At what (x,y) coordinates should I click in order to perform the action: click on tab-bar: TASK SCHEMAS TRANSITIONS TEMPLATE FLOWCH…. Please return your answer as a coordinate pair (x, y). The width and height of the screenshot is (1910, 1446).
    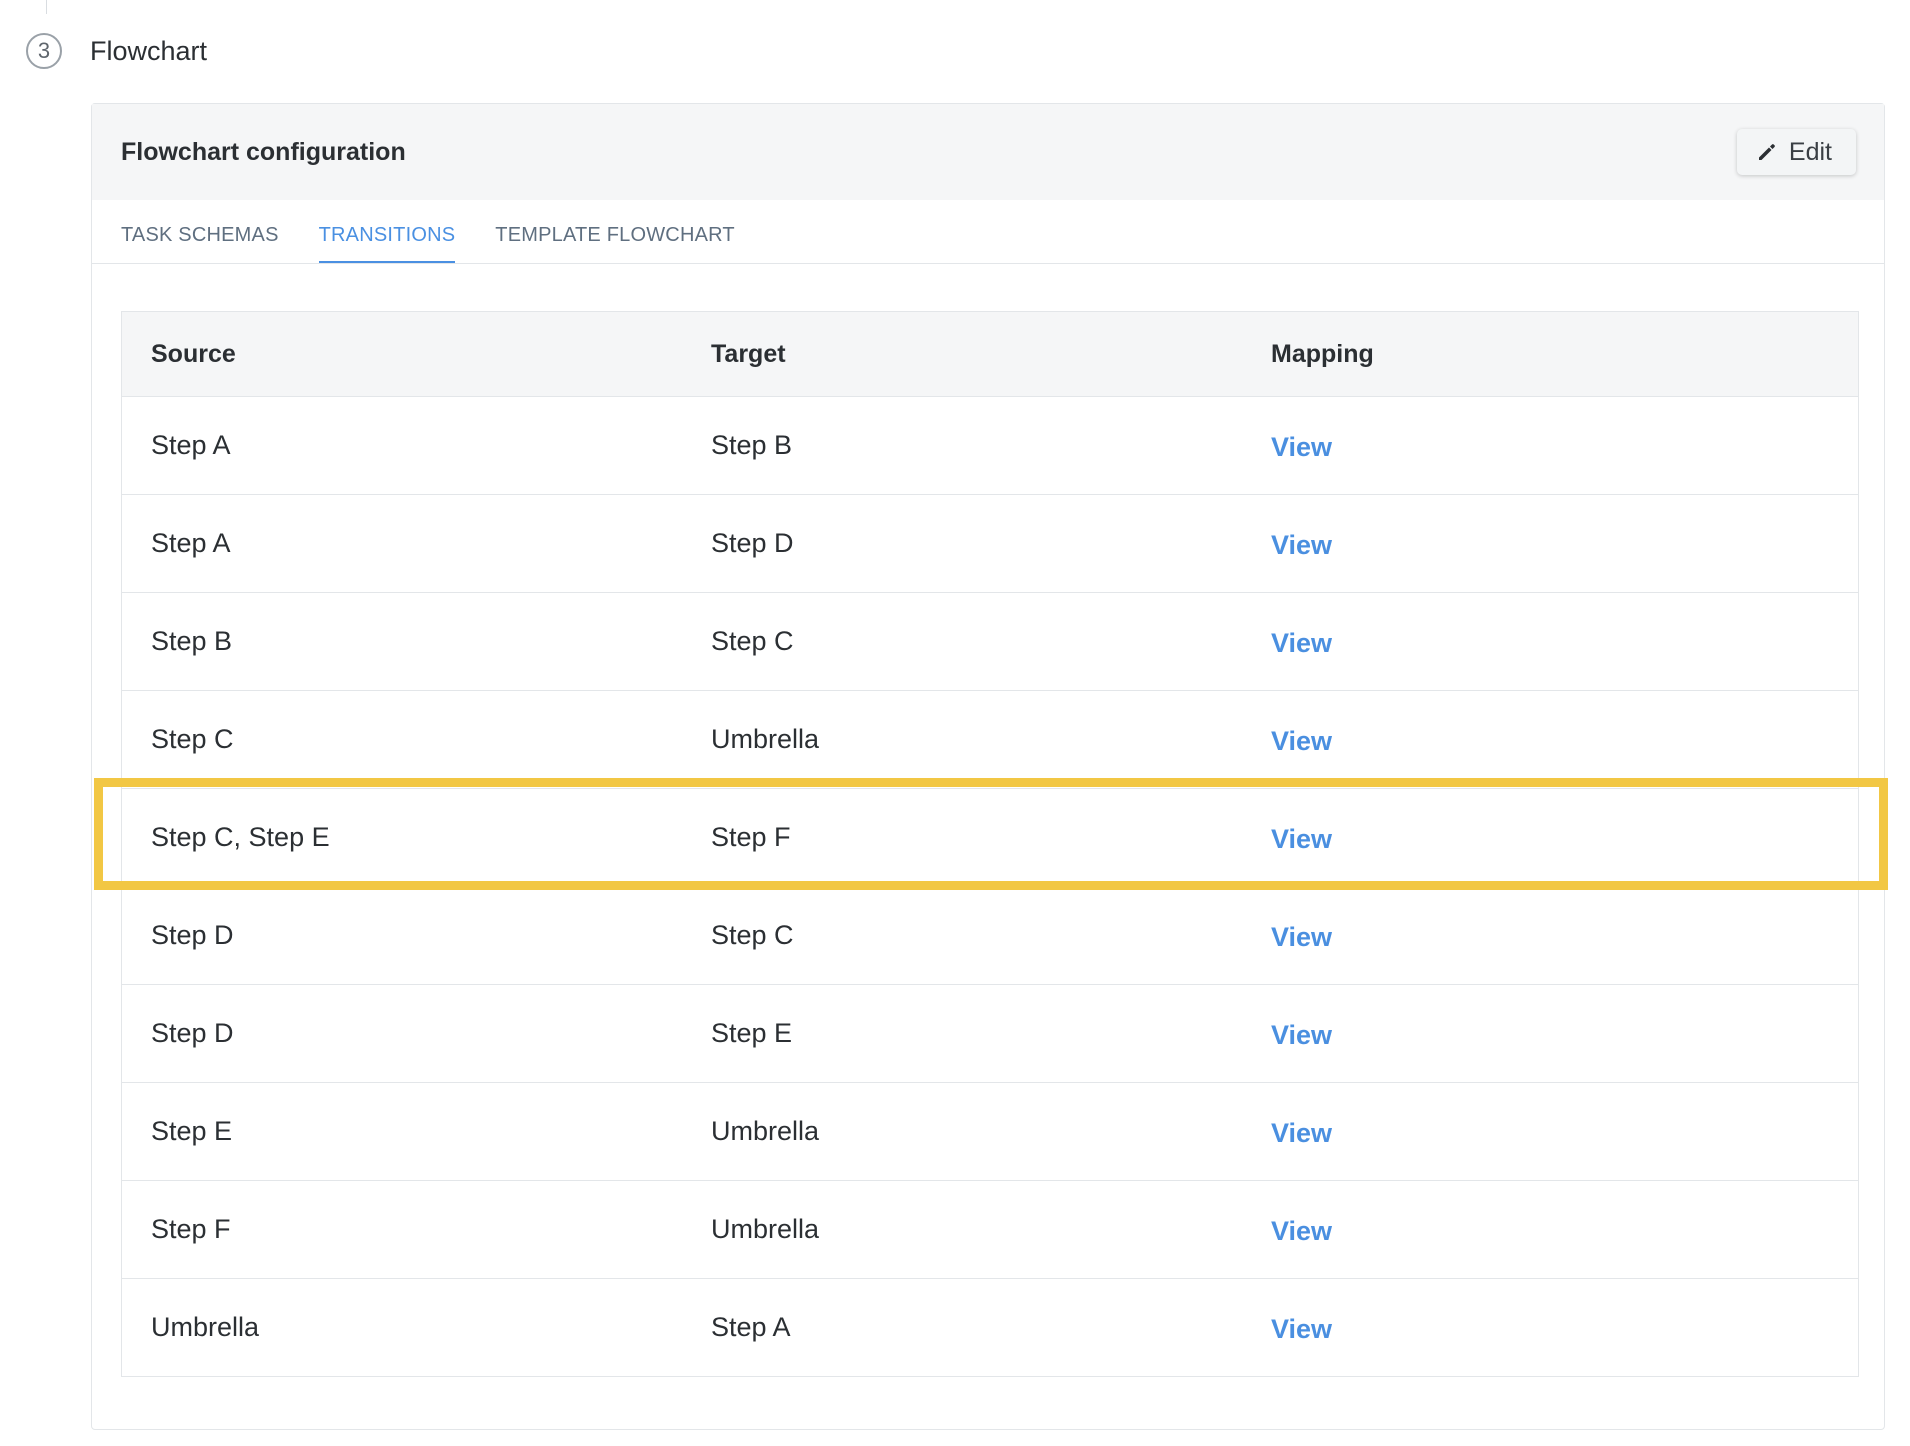
    Looking at the image, I should click on (988, 232).